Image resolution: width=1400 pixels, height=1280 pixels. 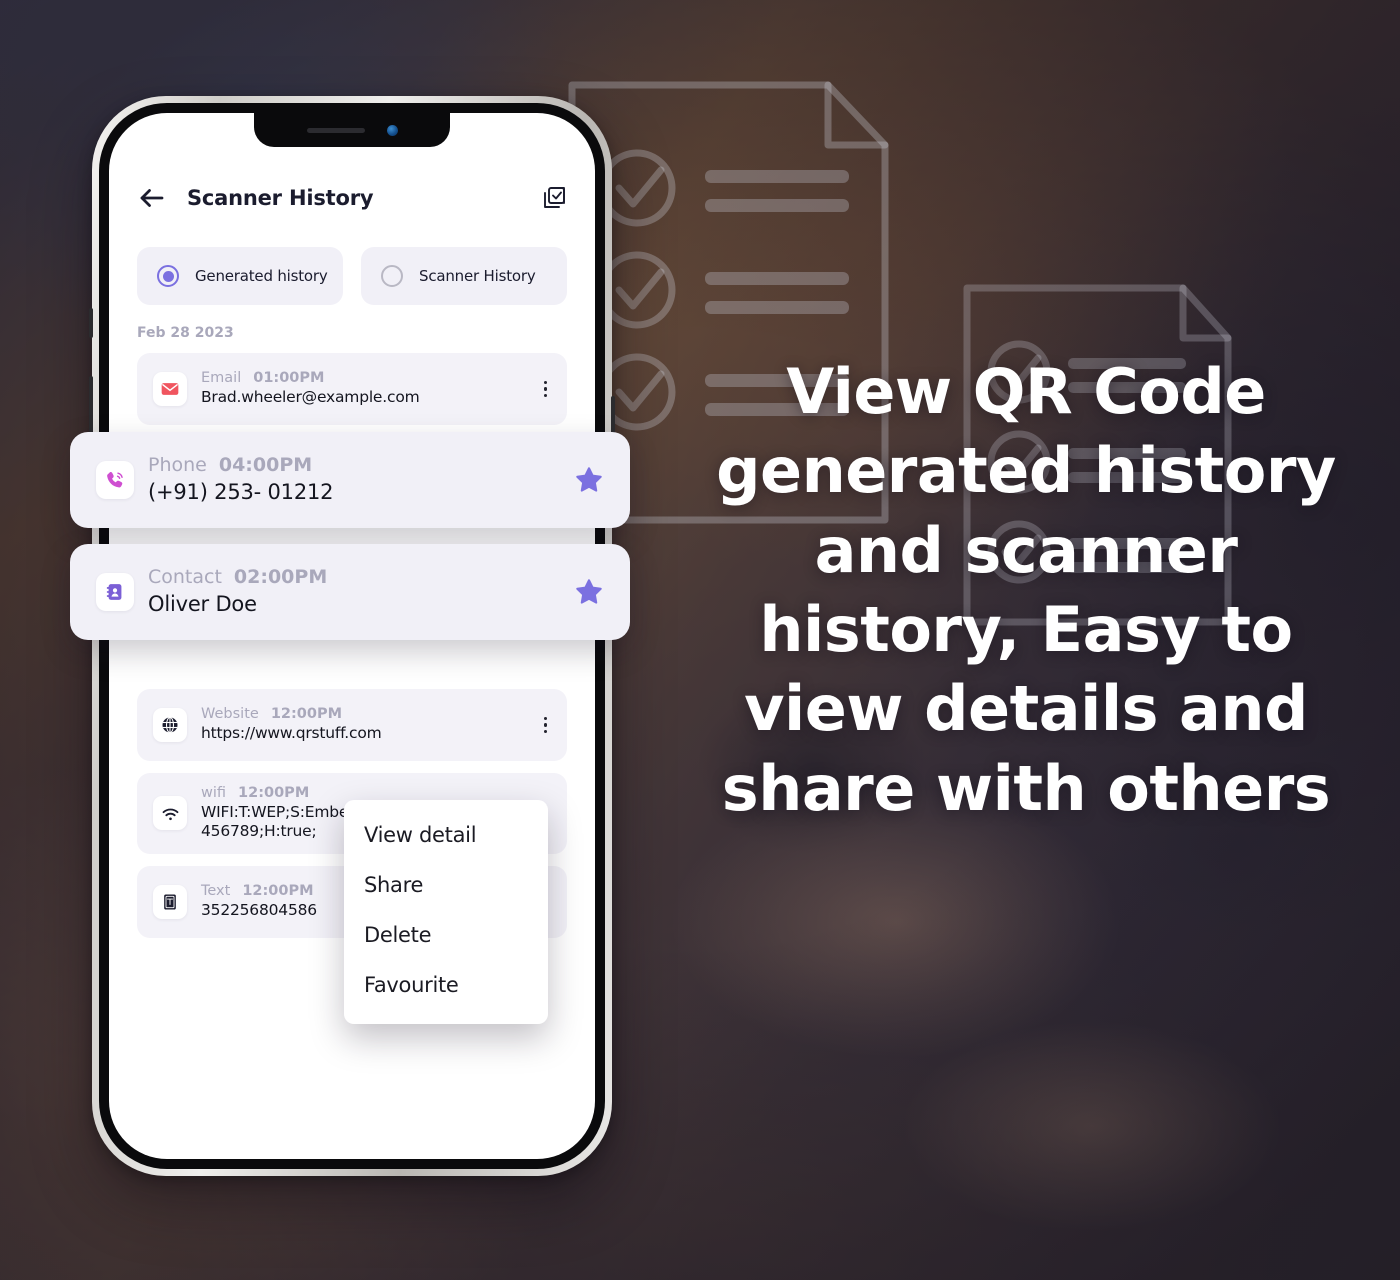 What do you see at coordinates (221, 378) in the screenshot?
I see `row-type: Email` at bounding box center [221, 378].